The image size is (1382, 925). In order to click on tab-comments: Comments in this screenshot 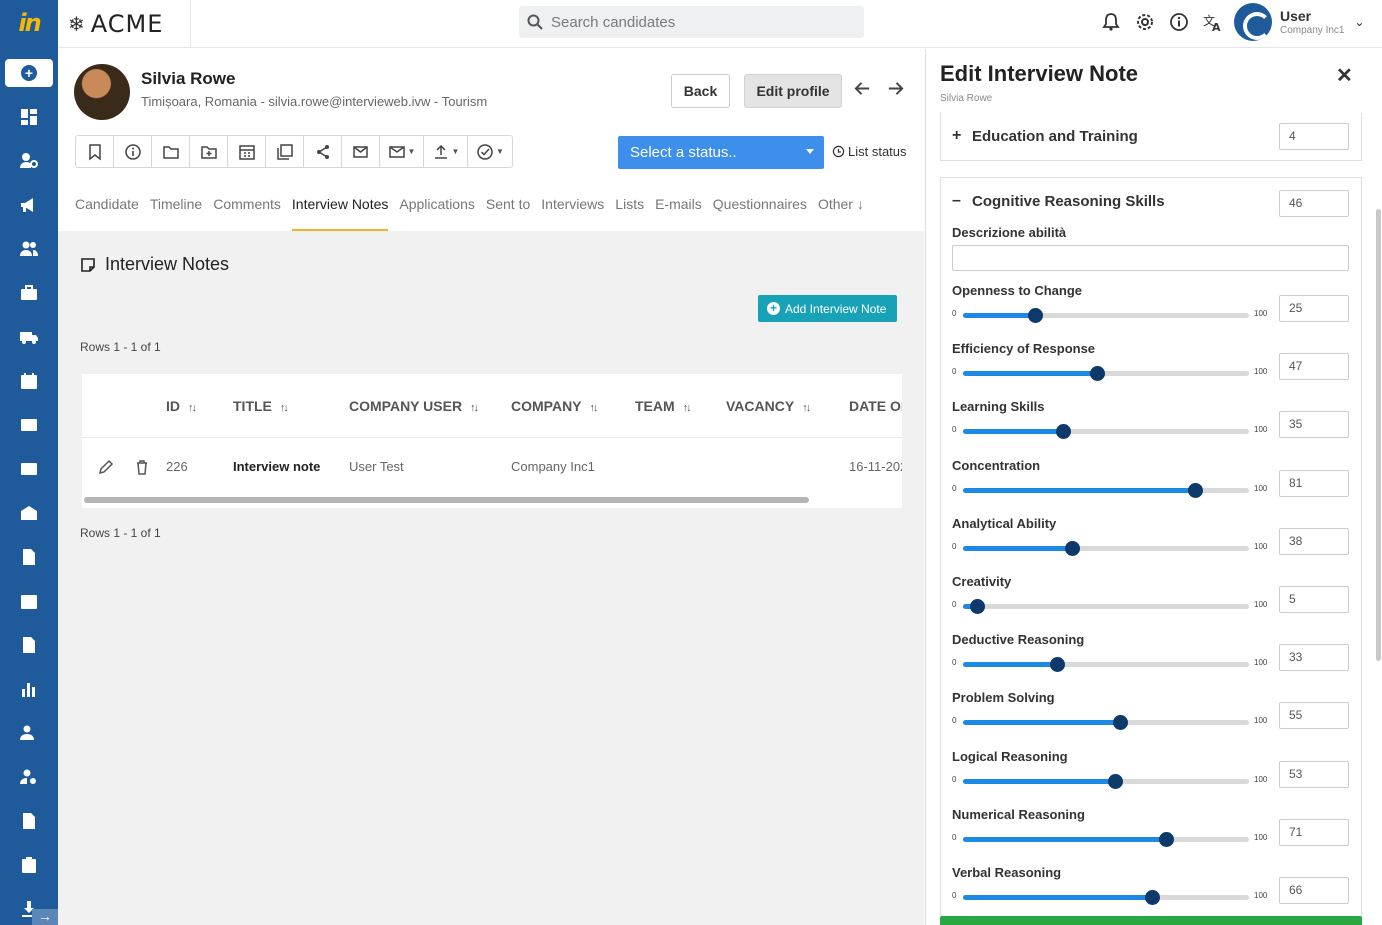, I will do `click(247, 212)`.